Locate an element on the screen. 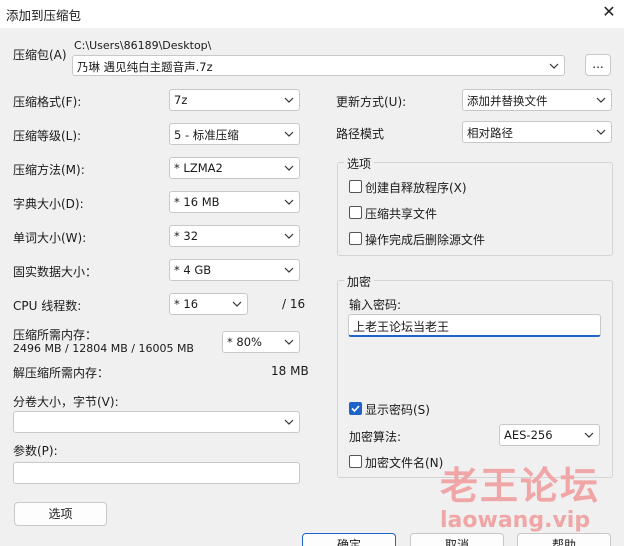 The height and width of the screenshot is (546, 624). format-select: 7z is located at coordinates (234, 100).